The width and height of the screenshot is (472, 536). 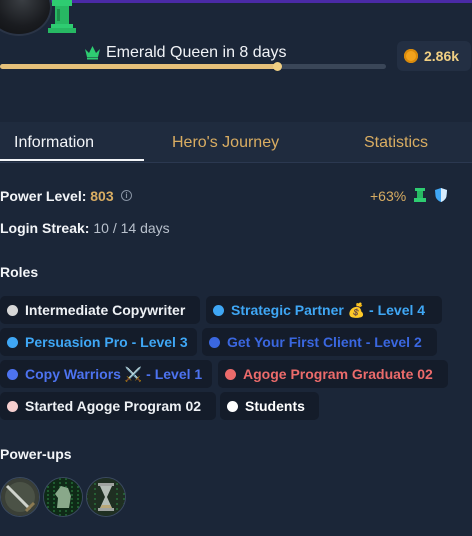 I want to click on role-chip: Copy Warriors ⚔️ - Level 1, so click(x=106, y=374).